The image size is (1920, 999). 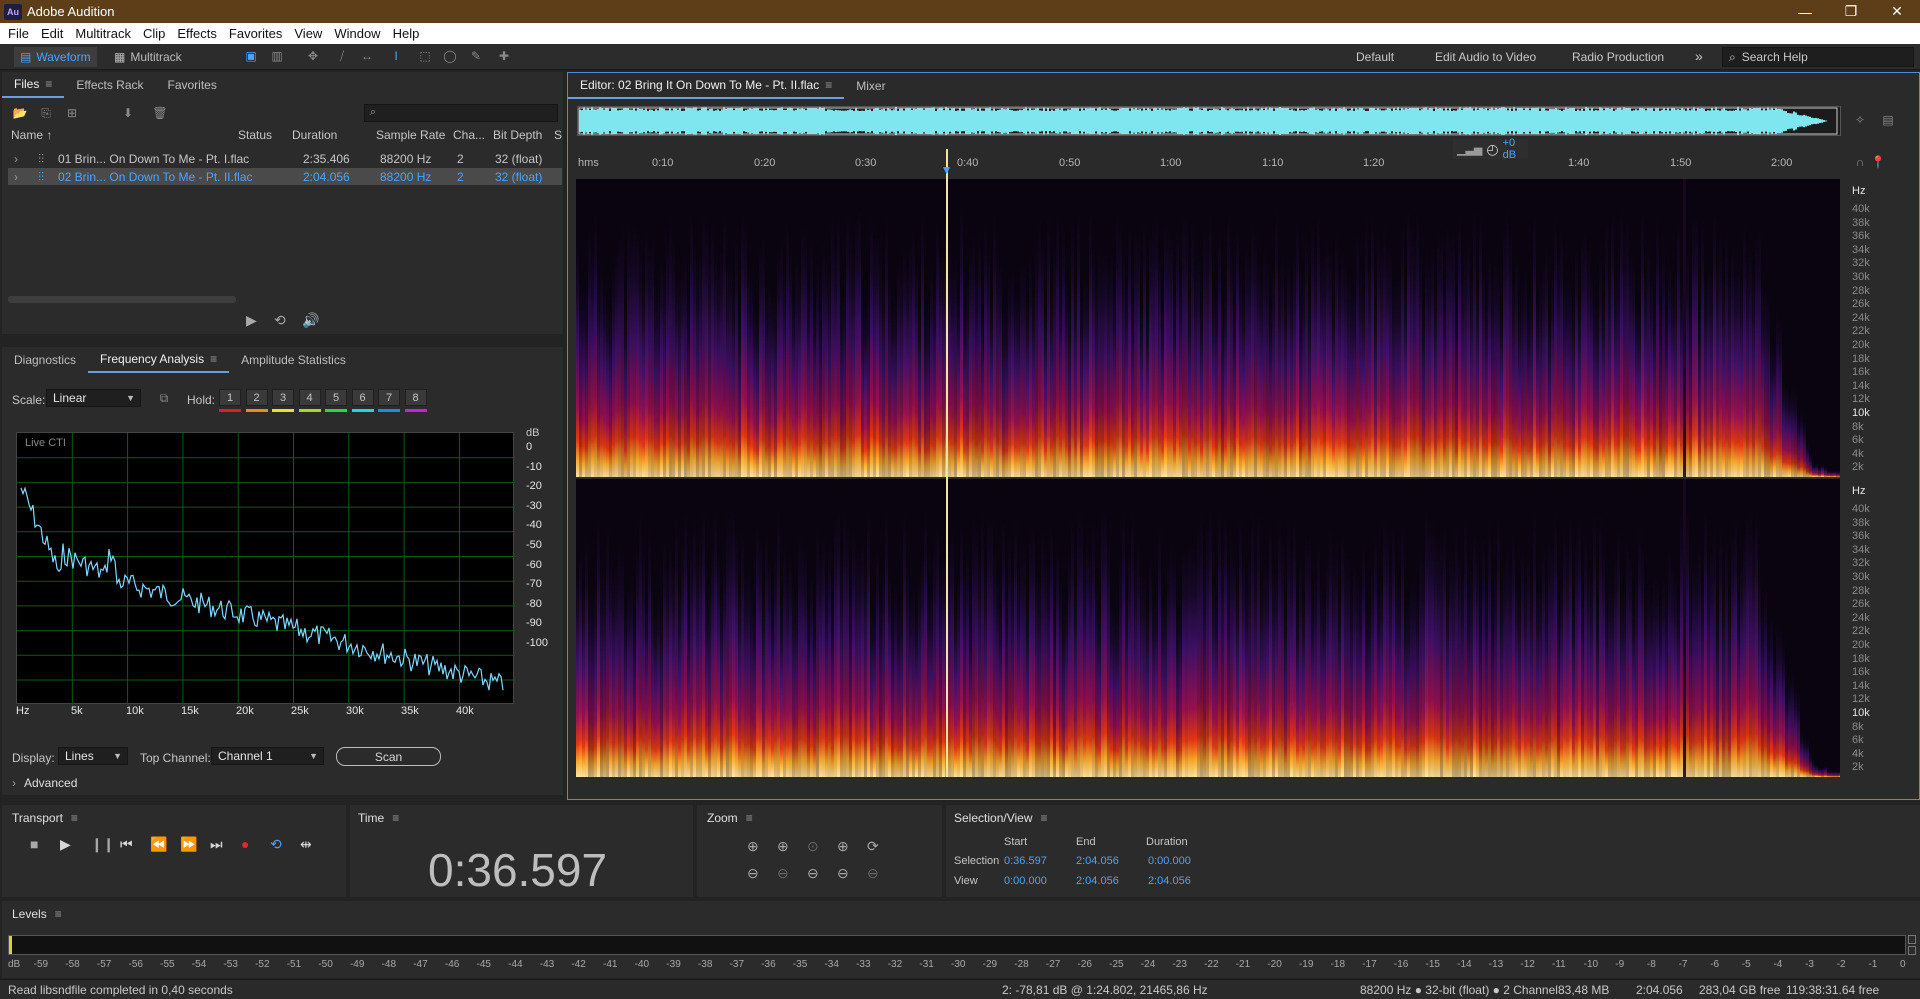 What do you see at coordinates (158, 844) in the screenshot?
I see `rewind-icon: ⏪` at bounding box center [158, 844].